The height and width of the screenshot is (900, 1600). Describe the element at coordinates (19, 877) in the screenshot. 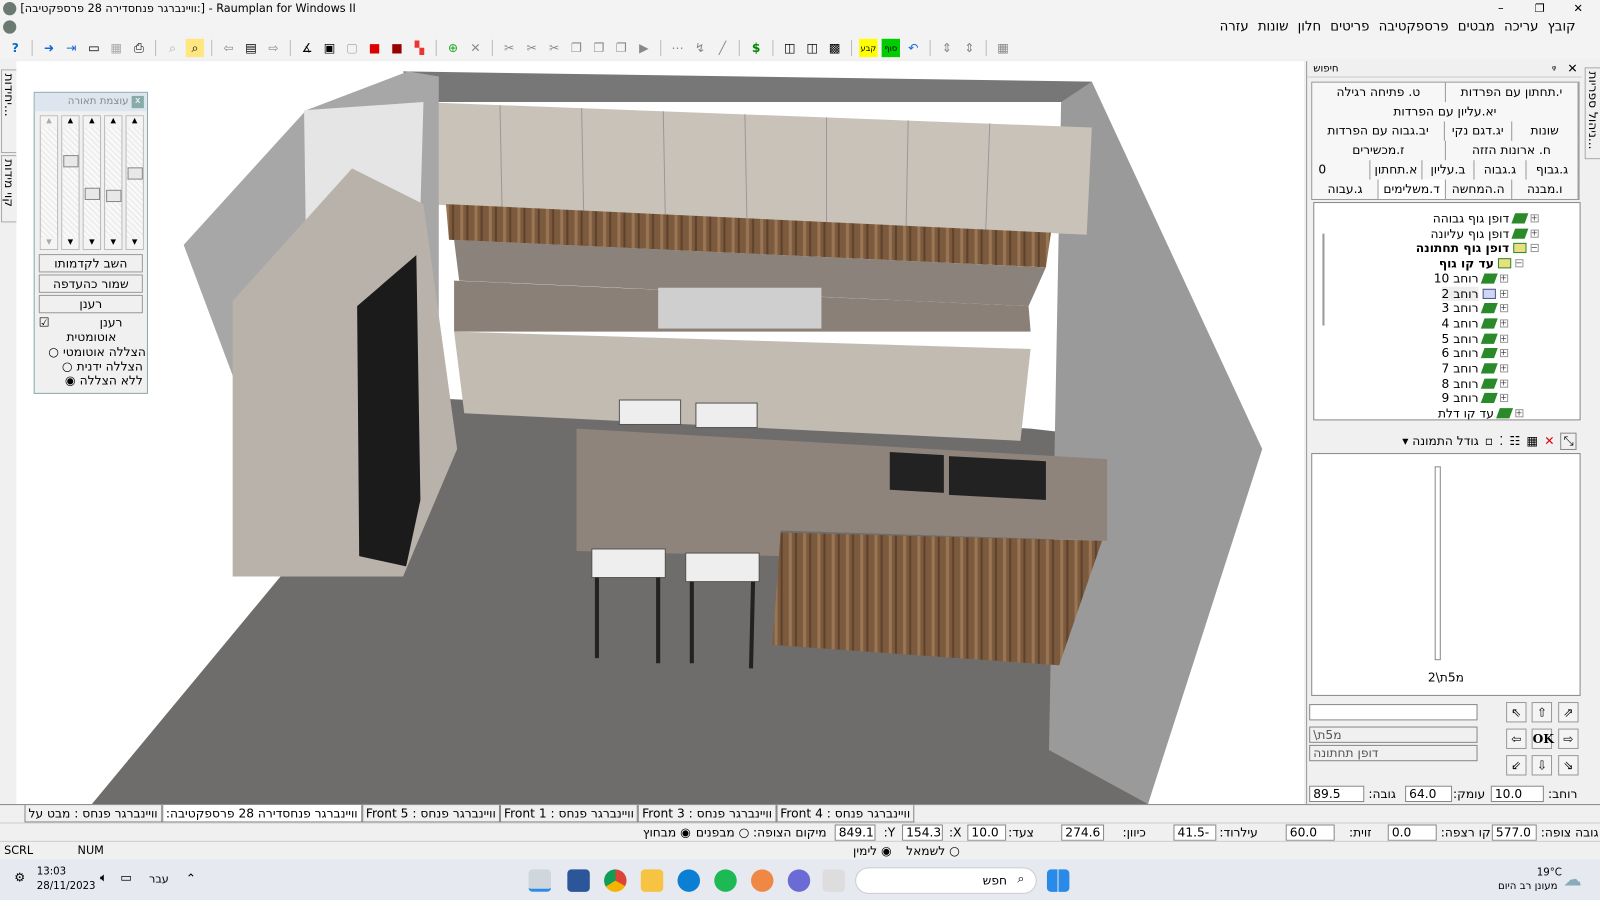

I see `notification-icon: ⚙` at that location.